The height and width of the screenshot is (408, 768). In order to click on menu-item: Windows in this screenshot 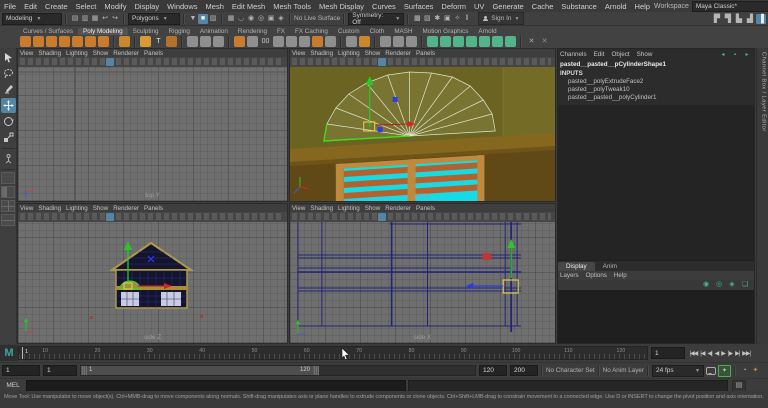, I will do `click(182, 6)`.